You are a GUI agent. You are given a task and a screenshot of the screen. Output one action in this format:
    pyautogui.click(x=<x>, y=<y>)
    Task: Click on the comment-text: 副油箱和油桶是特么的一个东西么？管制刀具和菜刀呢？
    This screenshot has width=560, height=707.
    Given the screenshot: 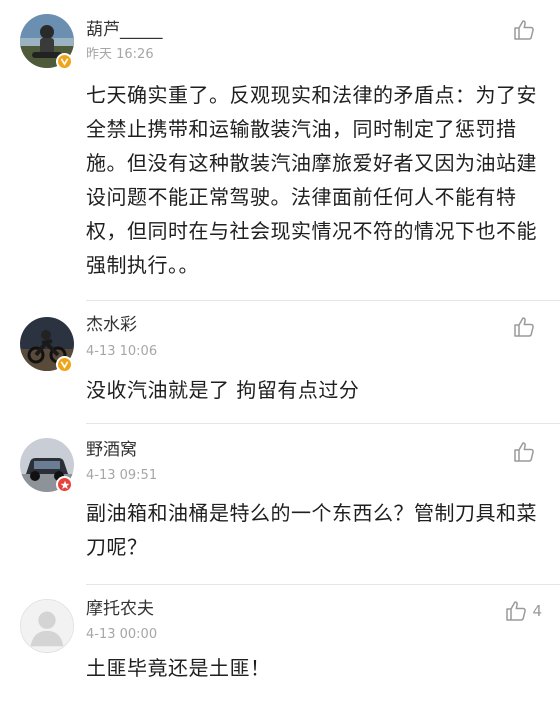 What is the action you would take?
    pyautogui.click(x=311, y=530)
    